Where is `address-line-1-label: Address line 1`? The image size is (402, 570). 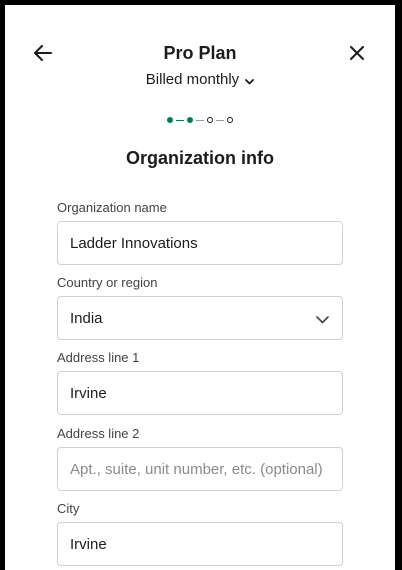 address-line-1-label: Address line 1 is located at coordinates (98, 357).